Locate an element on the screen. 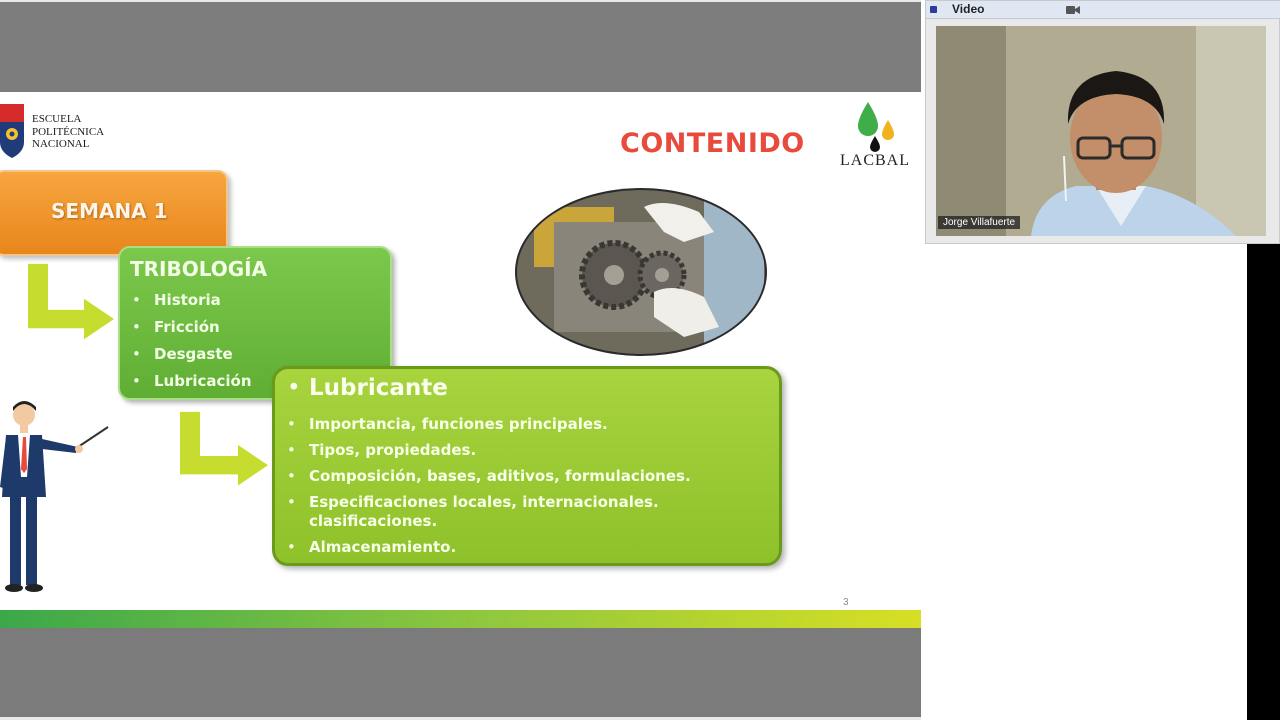 The height and width of the screenshot is (720, 1280). video-panel: Video Jorge Villafuerte is located at coordinates (1102, 122).